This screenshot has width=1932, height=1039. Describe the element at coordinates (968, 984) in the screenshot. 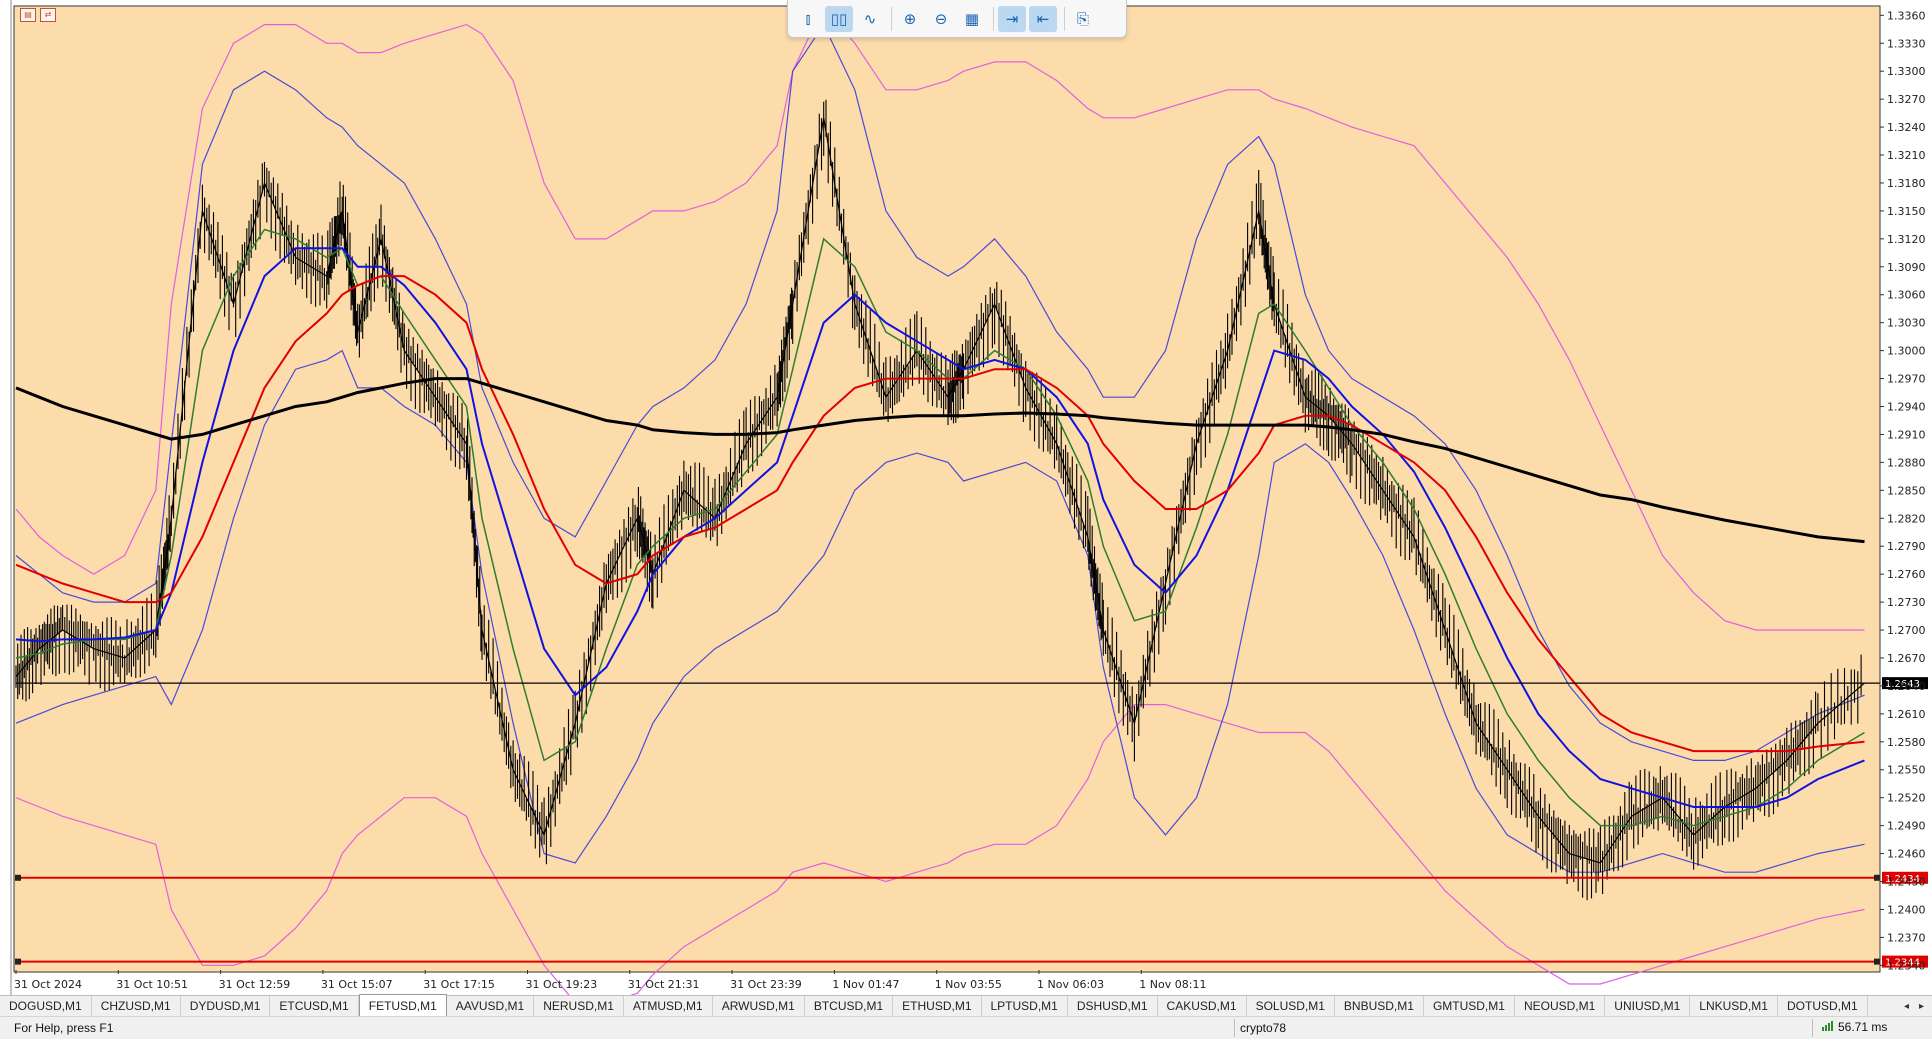

I see `x-tick-label: 1 Nov 03:55` at that location.